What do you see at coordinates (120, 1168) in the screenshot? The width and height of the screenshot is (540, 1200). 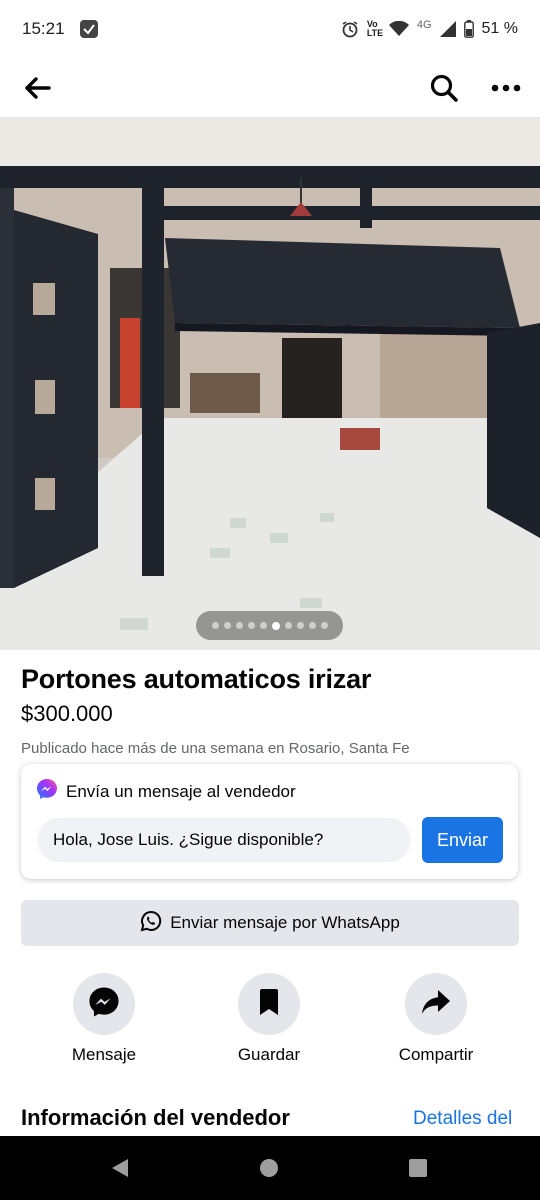 I see `nav-back-icon` at bounding box center [120, 1168].